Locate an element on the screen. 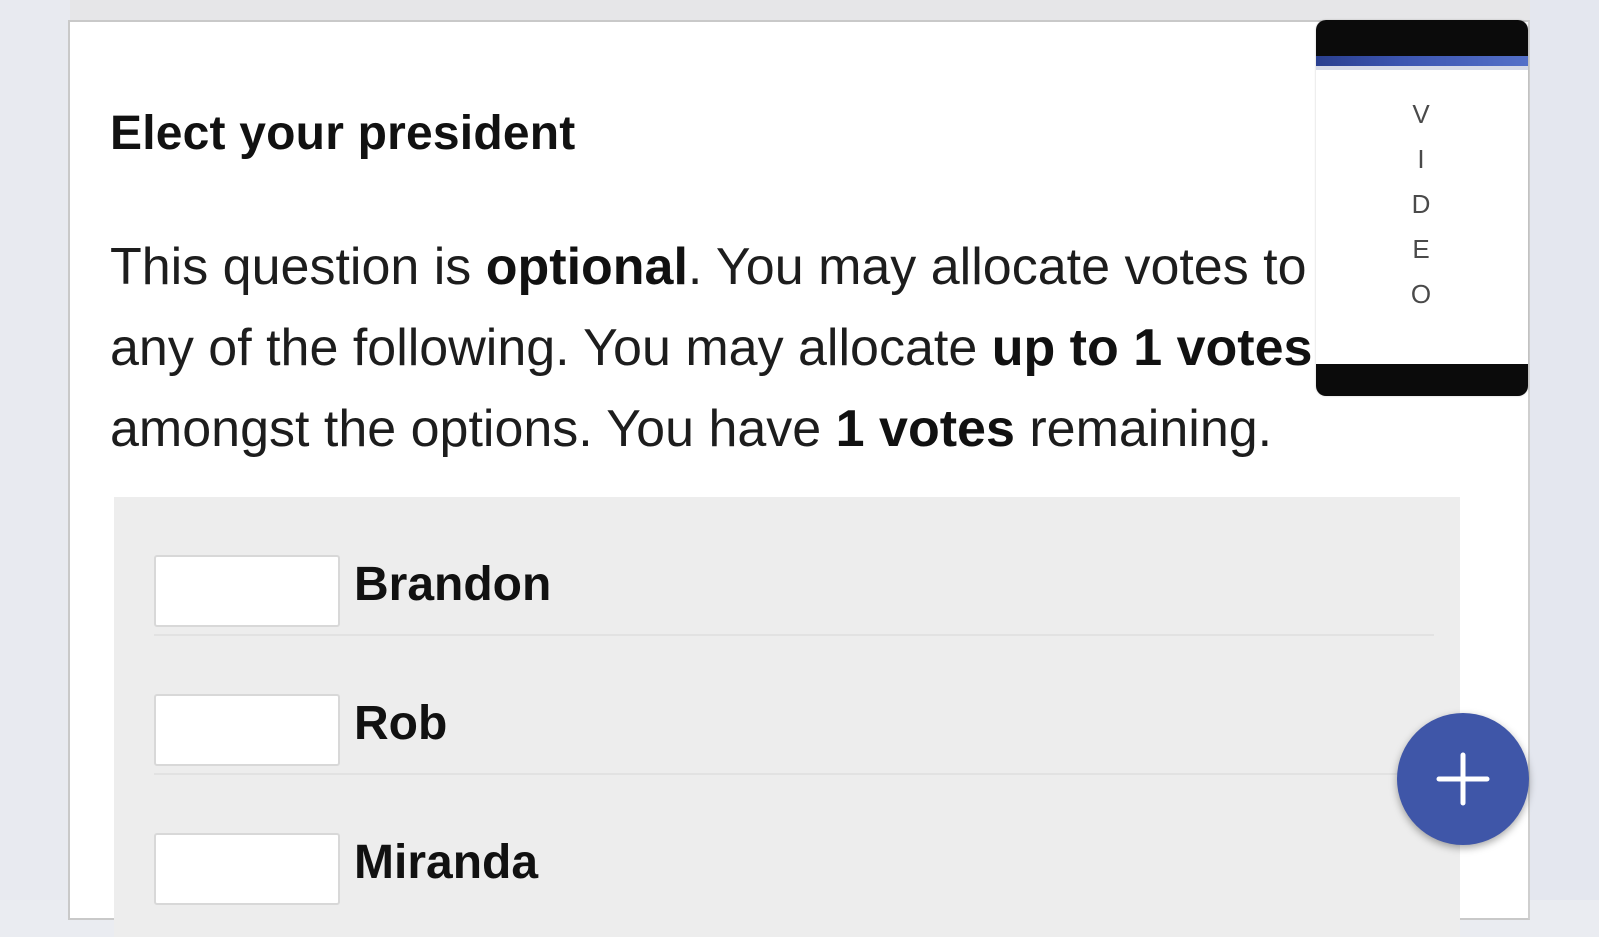 The height and width of the screenshot is (937, 1599). video-letter: I is located at coordinates (1422, 159).